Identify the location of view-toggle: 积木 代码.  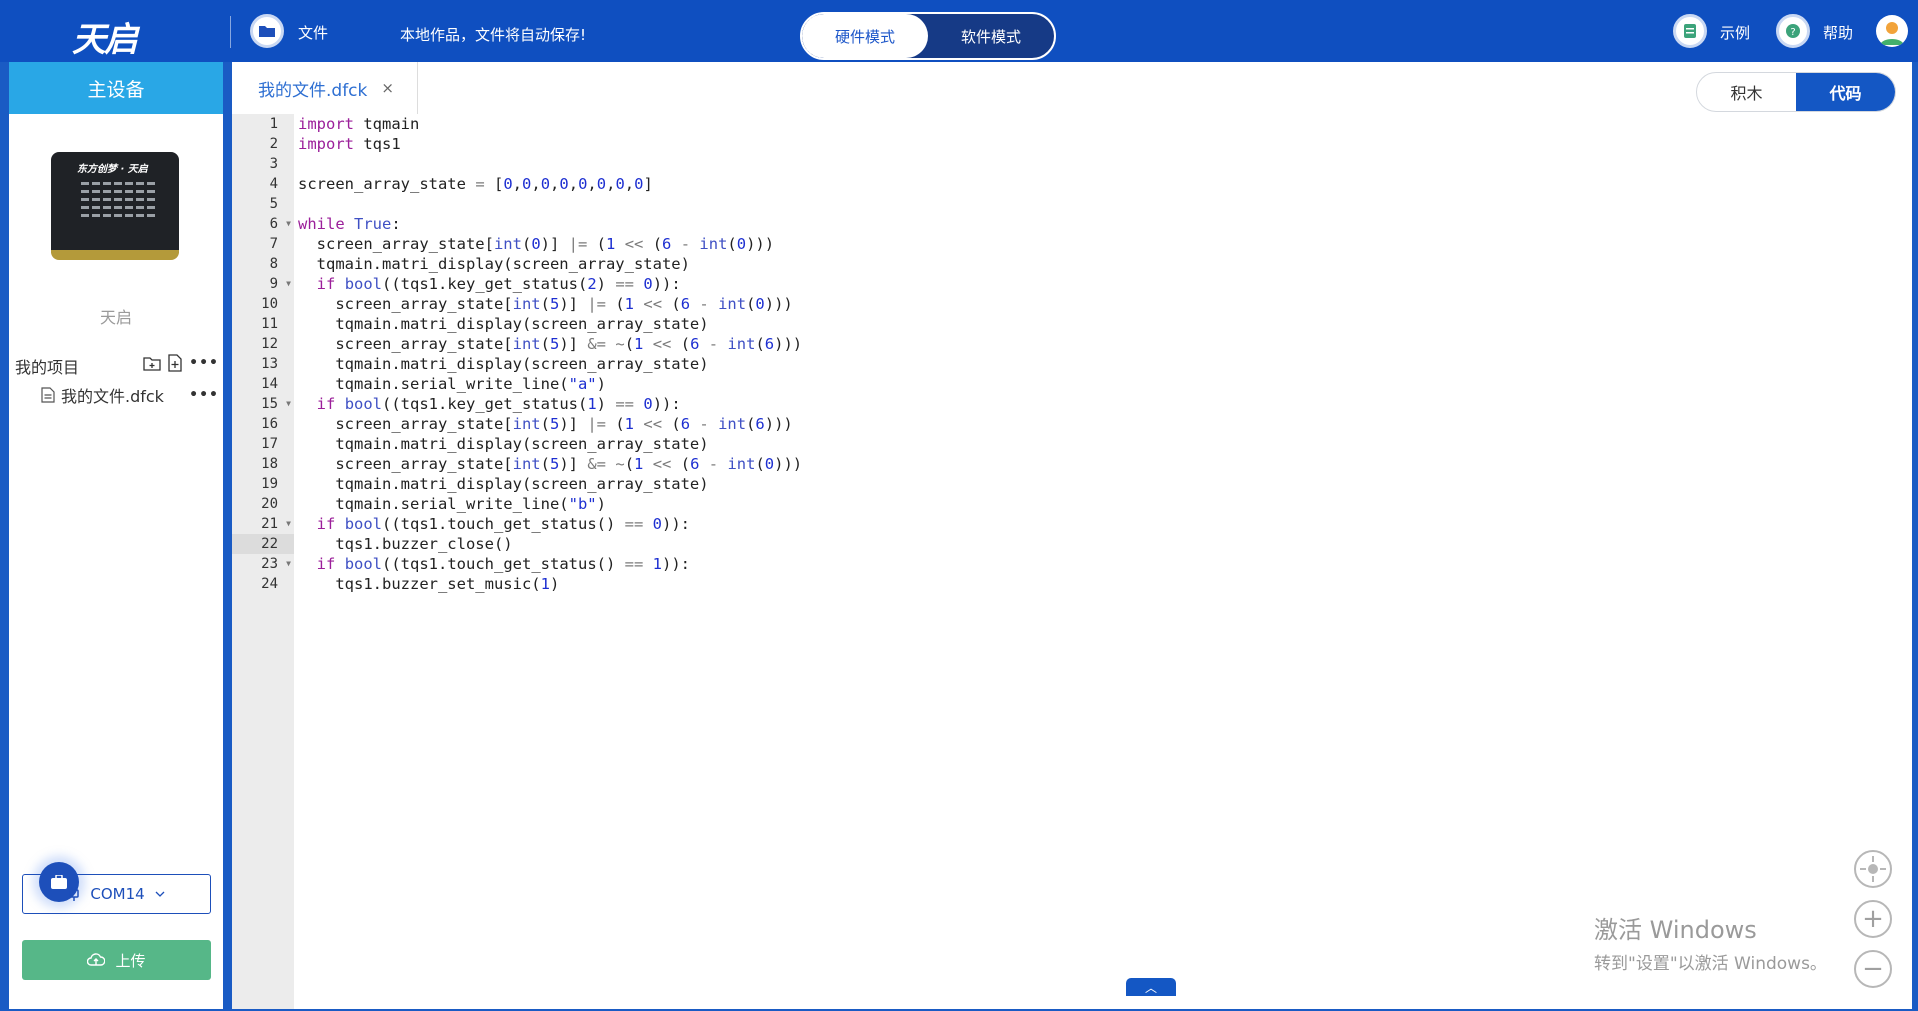
(1796, 92).